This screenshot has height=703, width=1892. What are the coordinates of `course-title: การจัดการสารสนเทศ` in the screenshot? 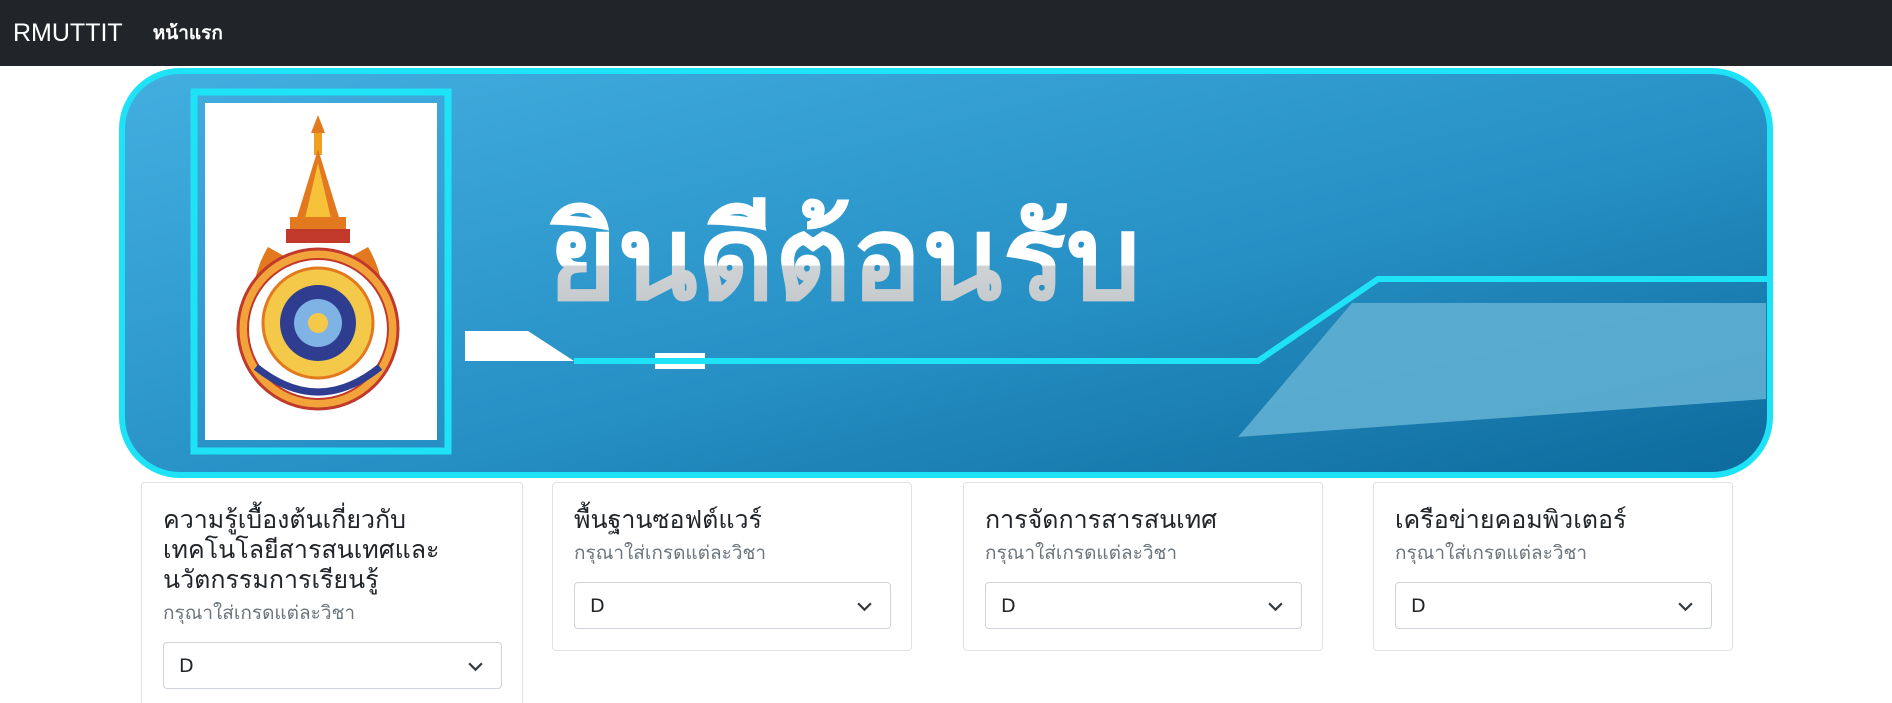 It's located at (1101, 519).